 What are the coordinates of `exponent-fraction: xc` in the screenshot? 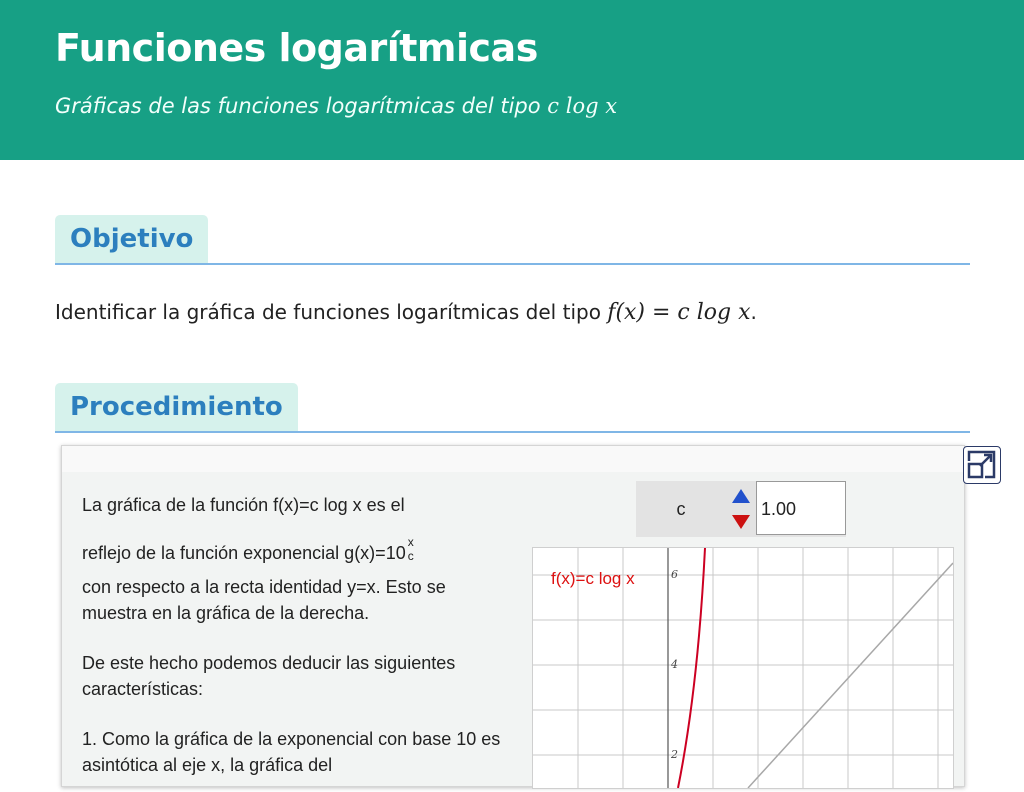 It's located at (412, 549).